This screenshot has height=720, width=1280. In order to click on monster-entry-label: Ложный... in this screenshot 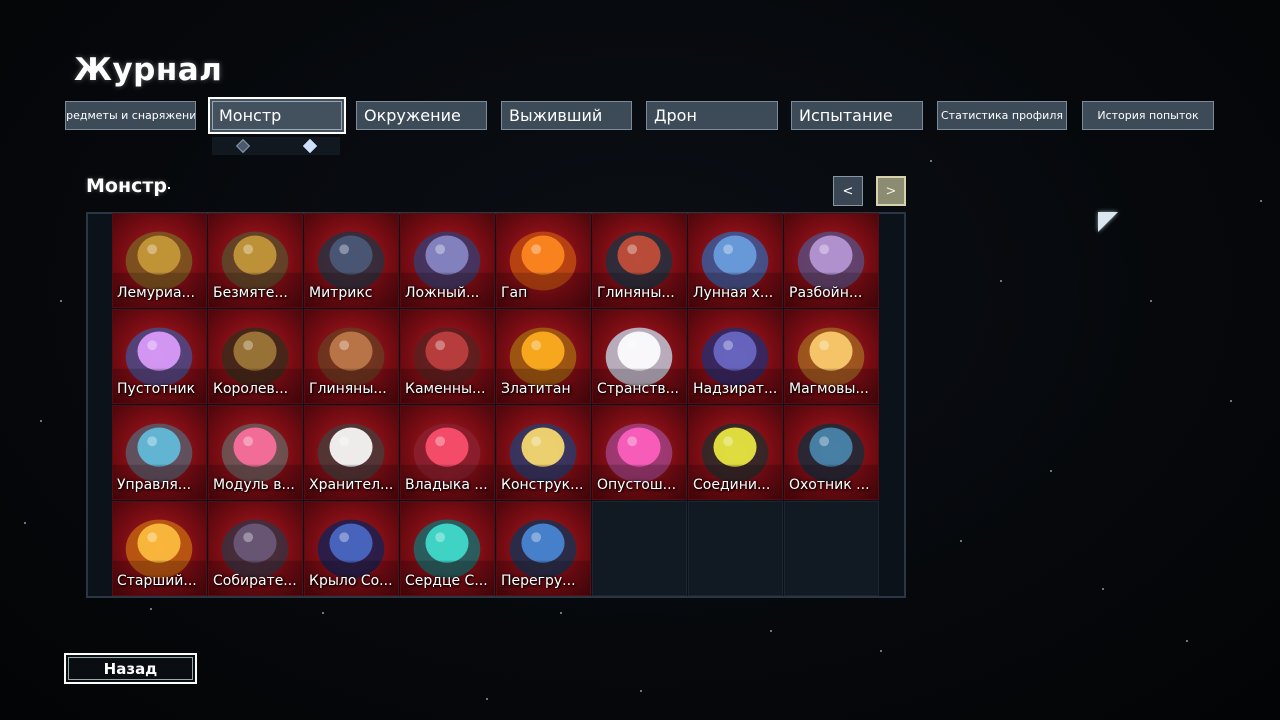, I will do `click(442, 293)`.